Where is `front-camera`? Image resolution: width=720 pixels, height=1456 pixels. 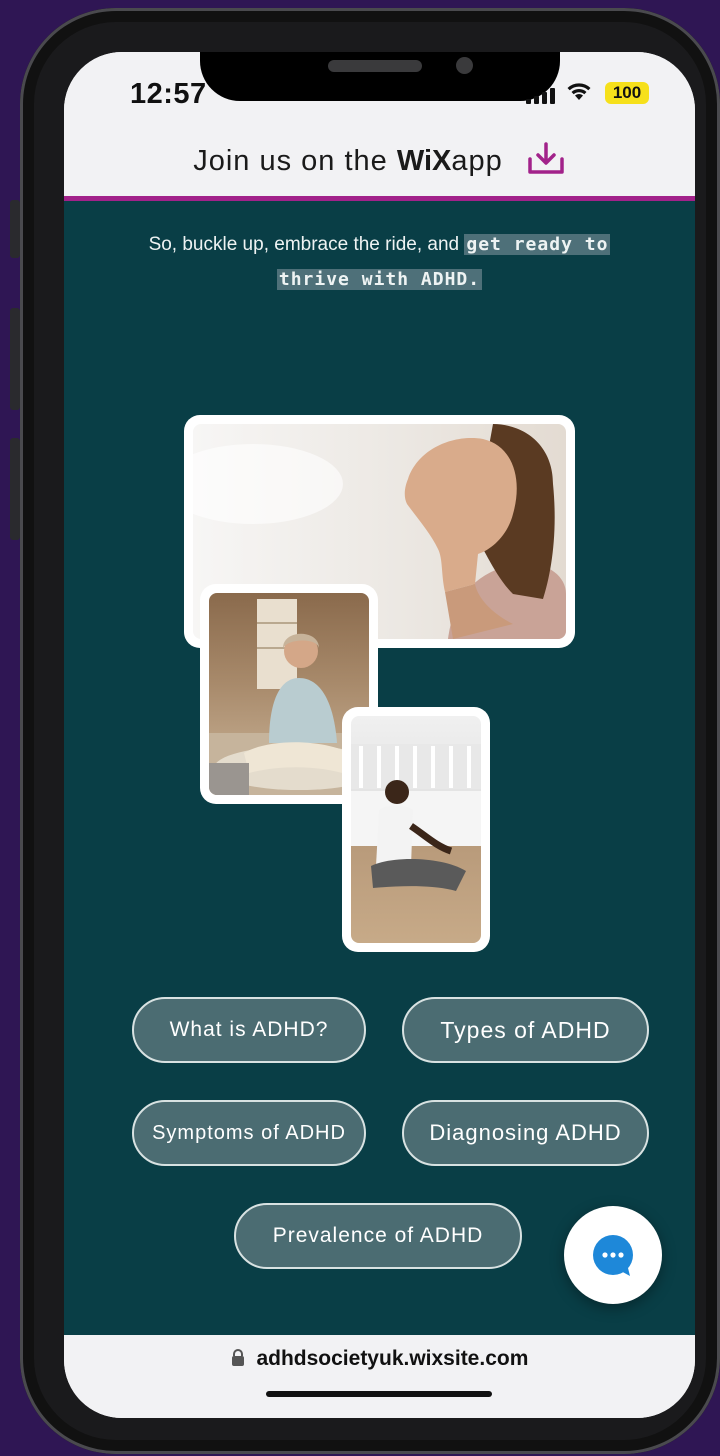 front-camera is located at coordinates (464, 65).